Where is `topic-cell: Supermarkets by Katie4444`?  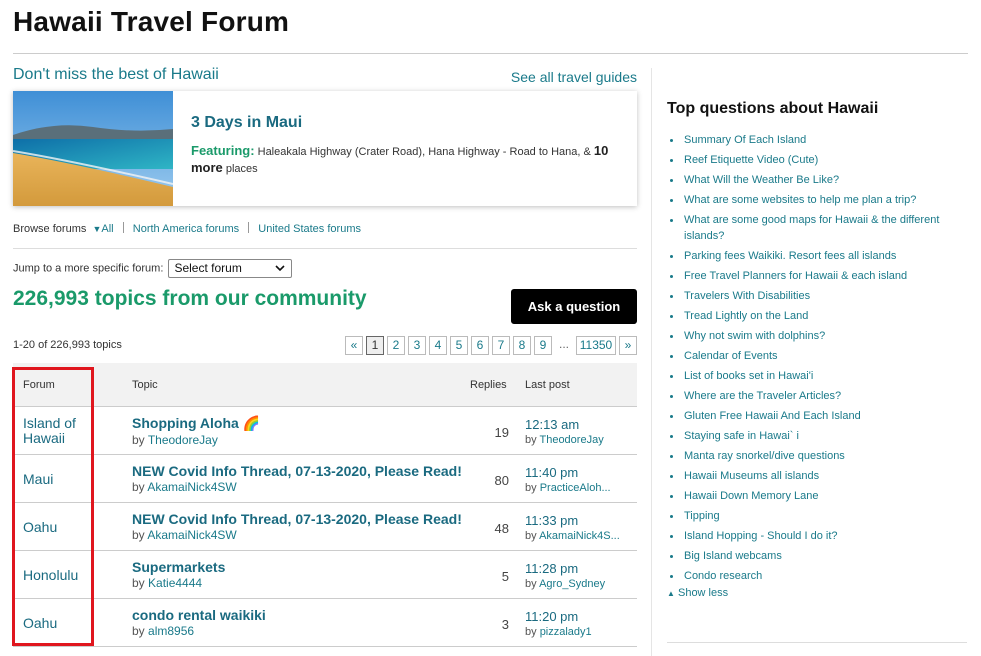 topic-cell: Supermarkets by Katie4444 is located at coordinates (297, 574).